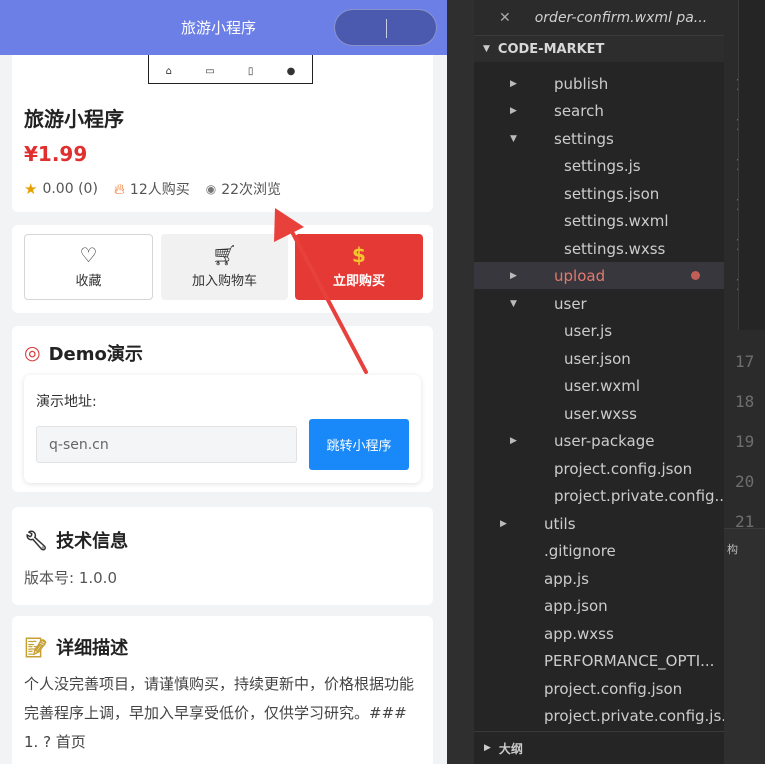 This screenshot has height=764, width=765. What do you see at coordinates (359, 444) in the screenshot?
I see `jump-mini-program-button: 跳转小程序` at bounding box center [359, 444].